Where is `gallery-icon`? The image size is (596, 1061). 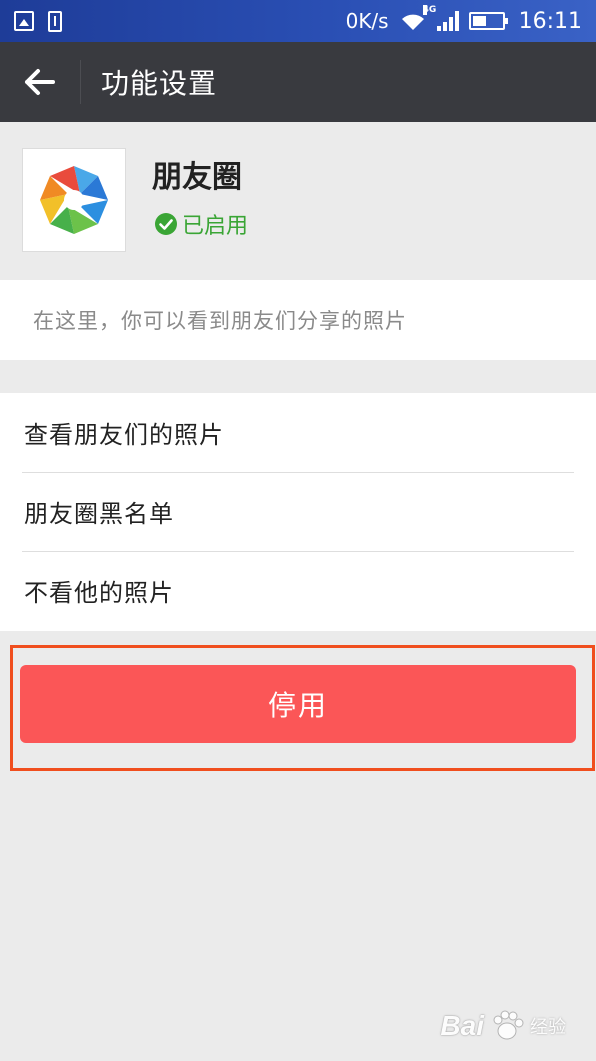
gallery-icon is located at coordinates (24, 21).